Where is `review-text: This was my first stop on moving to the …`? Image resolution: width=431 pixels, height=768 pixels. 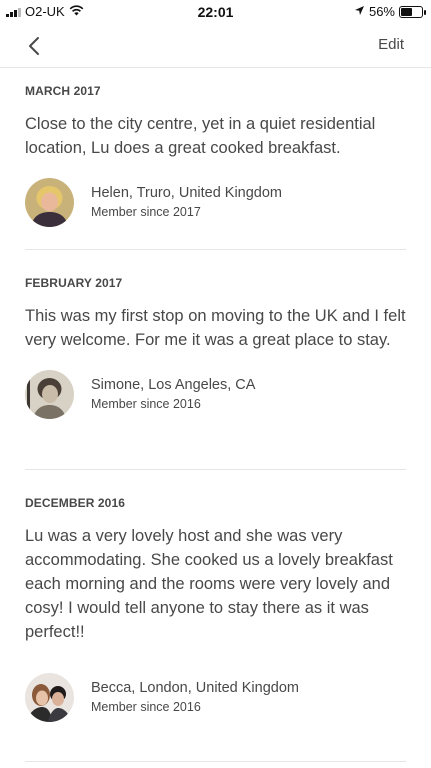 review-text: This was my first stop on moving to the … is located at coordinates (215, 328).